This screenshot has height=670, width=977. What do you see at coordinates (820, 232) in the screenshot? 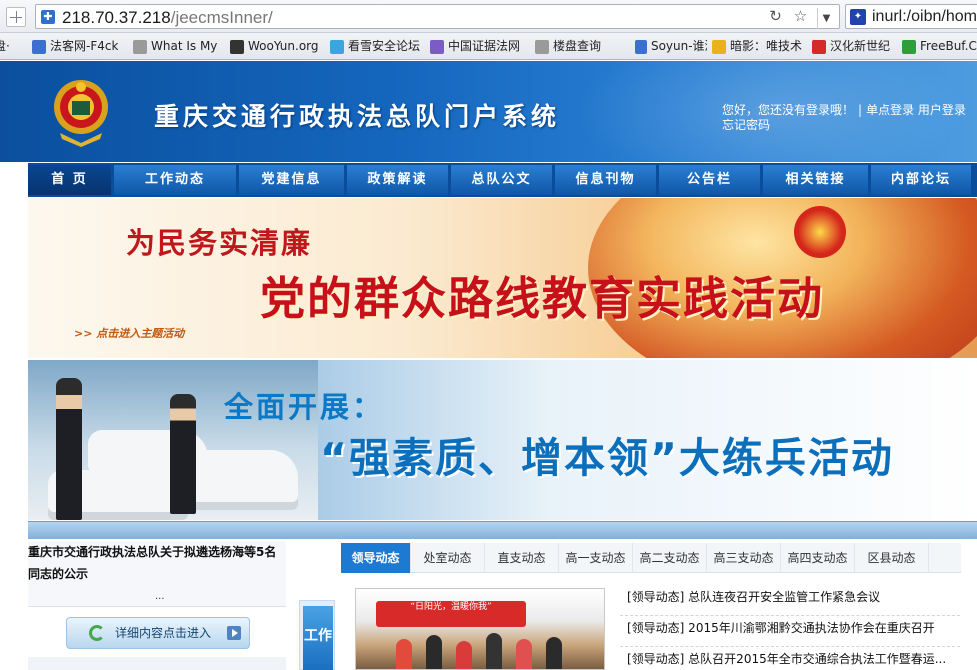
I see `banner-star-icon` at bounding box center [820, 232].